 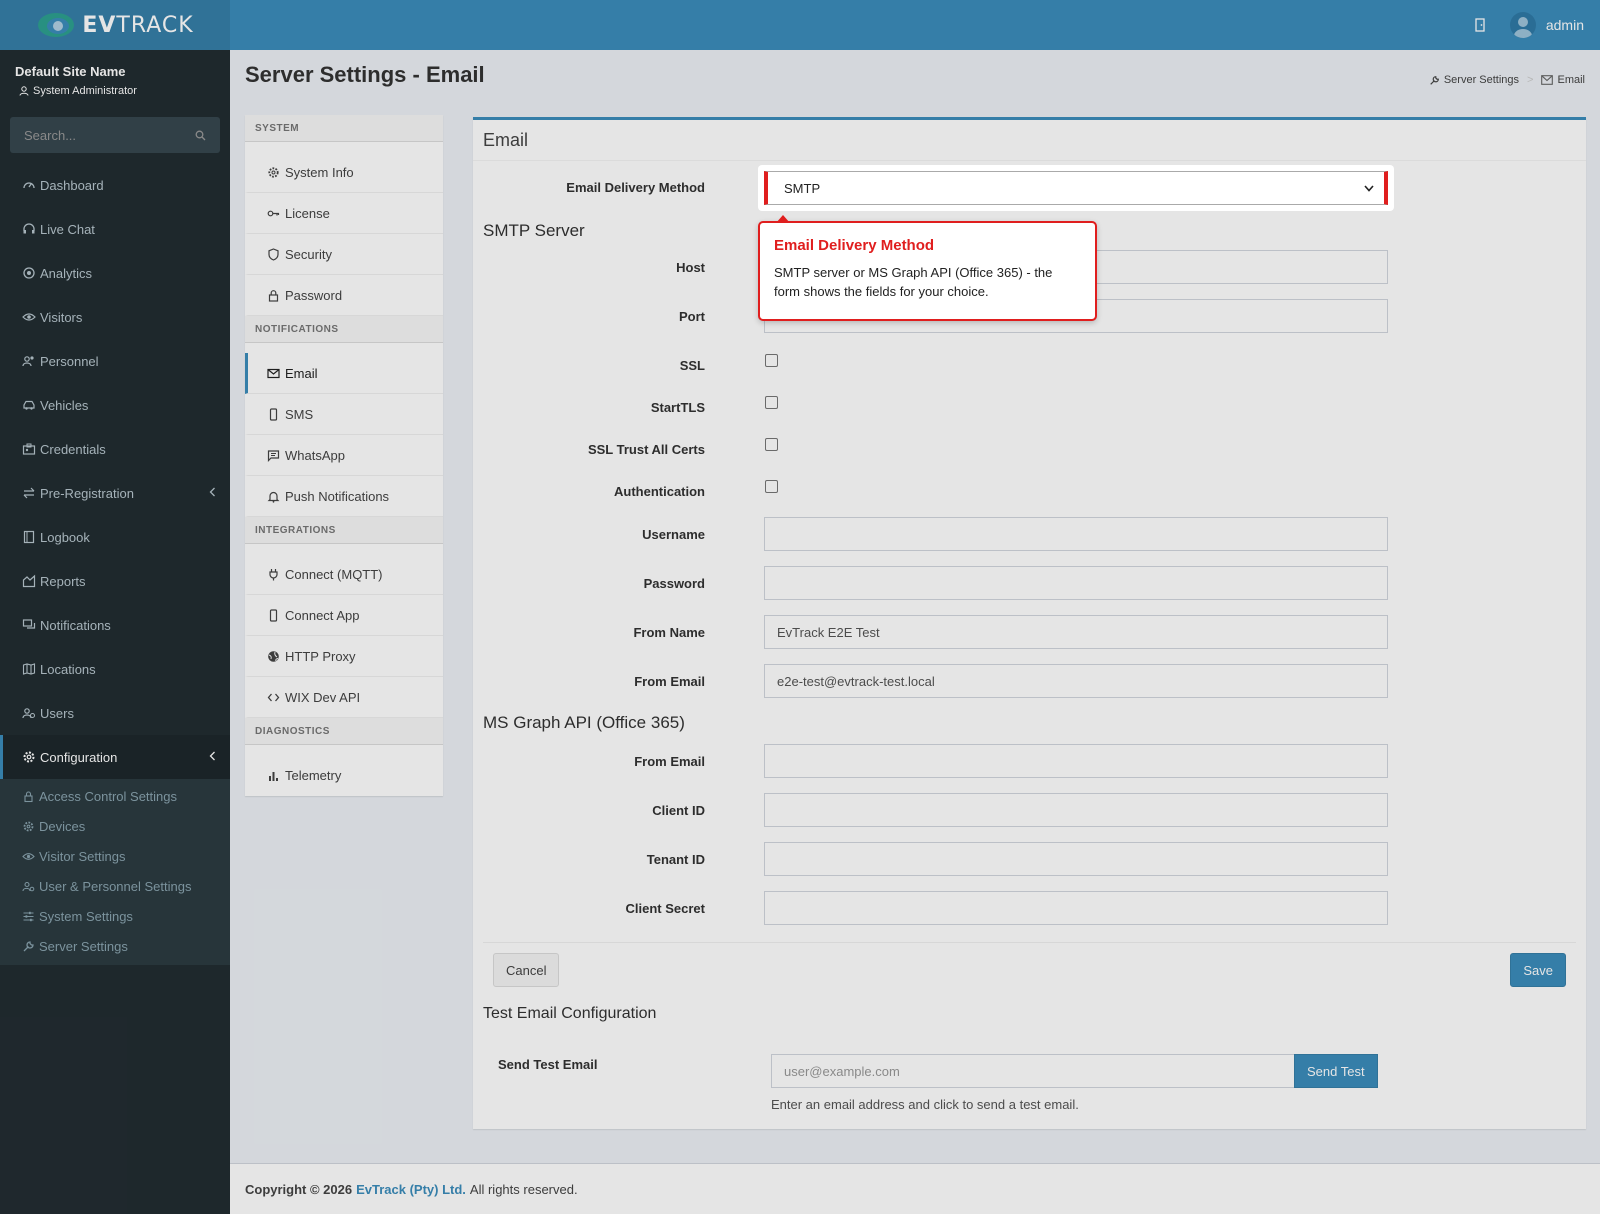 I want to click on settings-nav-license: License, so click(x=344, y=213).